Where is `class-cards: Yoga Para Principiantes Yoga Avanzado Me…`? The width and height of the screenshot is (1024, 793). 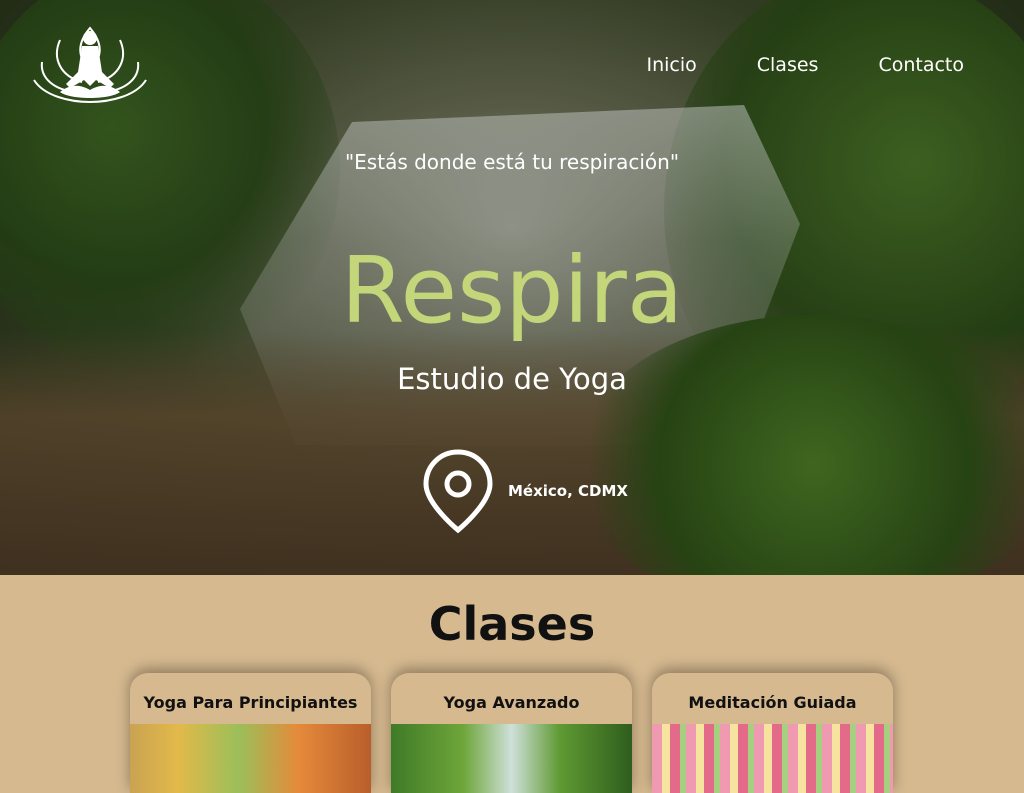 class-cards: Yoga Para Principiantes Yoga Avanzado Me… is located at coordinates (511, 733).